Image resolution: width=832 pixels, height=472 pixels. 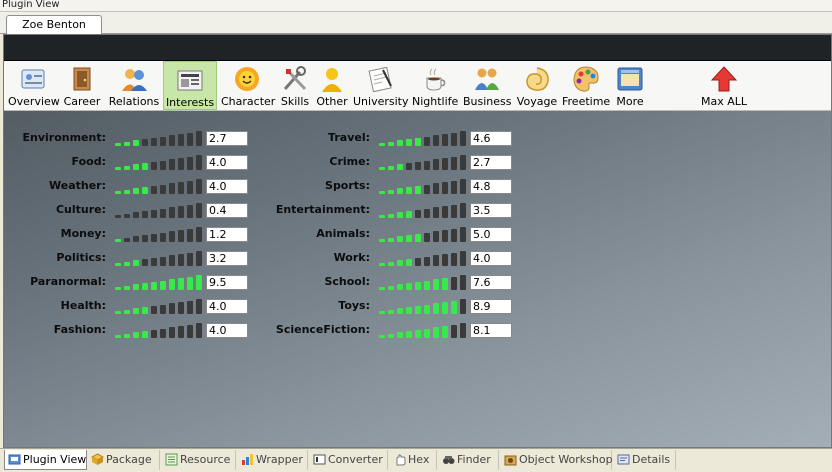 What do you see at coordinates (380, 79) in the screenshot?
I see `university-icon` at bounding box center [380, 79].